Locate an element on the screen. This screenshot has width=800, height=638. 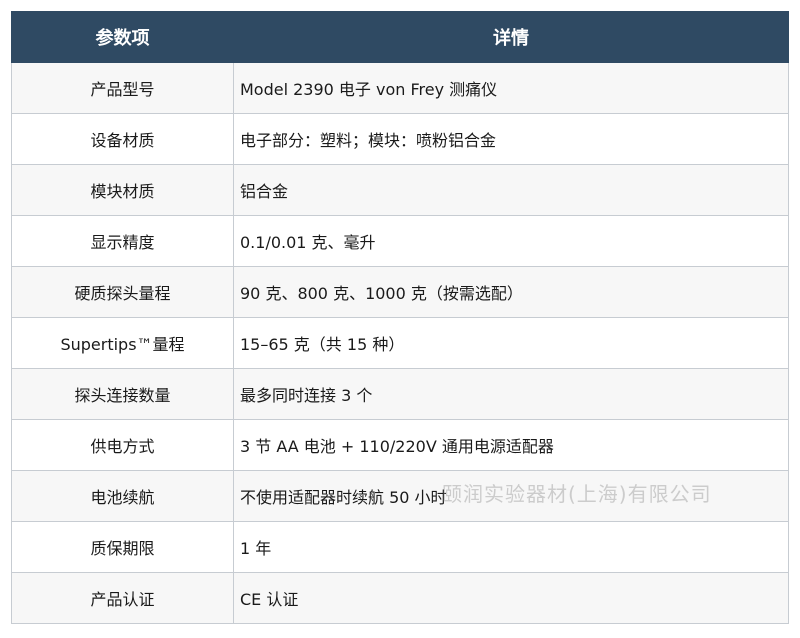
table-row: 质保期限 1 年 is located at coordinates (400, 547).